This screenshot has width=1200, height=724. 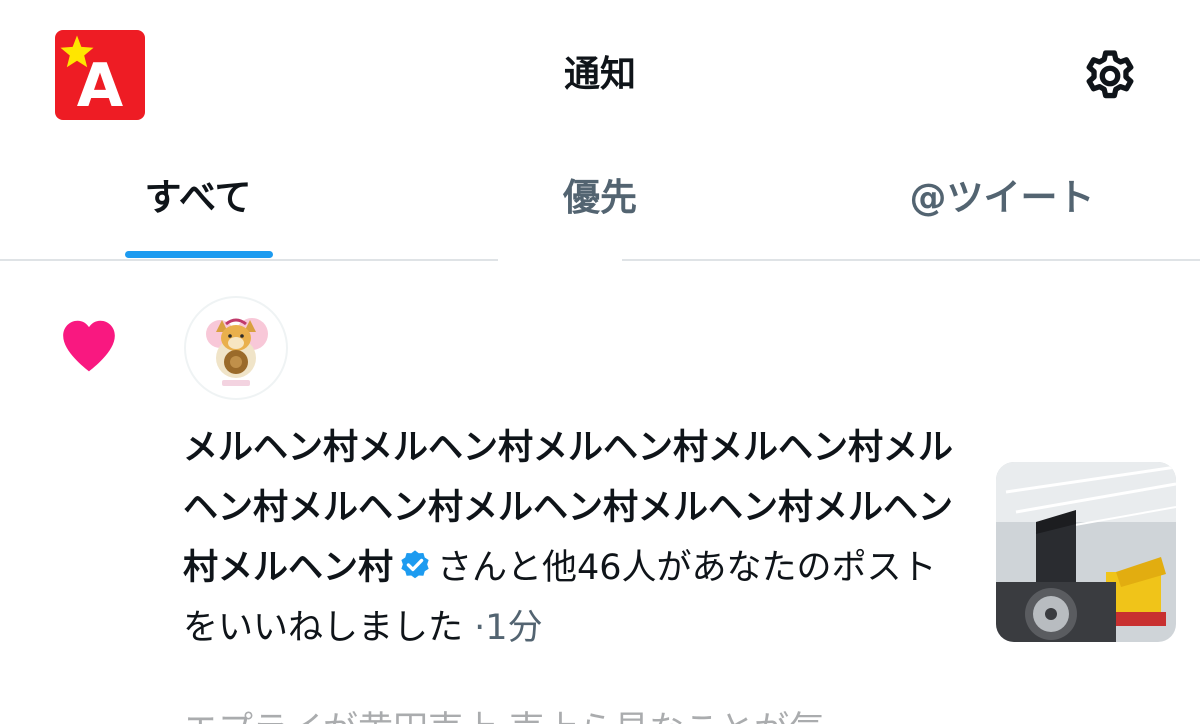 I want to click on settings-button, so click(x=1110, y=76).